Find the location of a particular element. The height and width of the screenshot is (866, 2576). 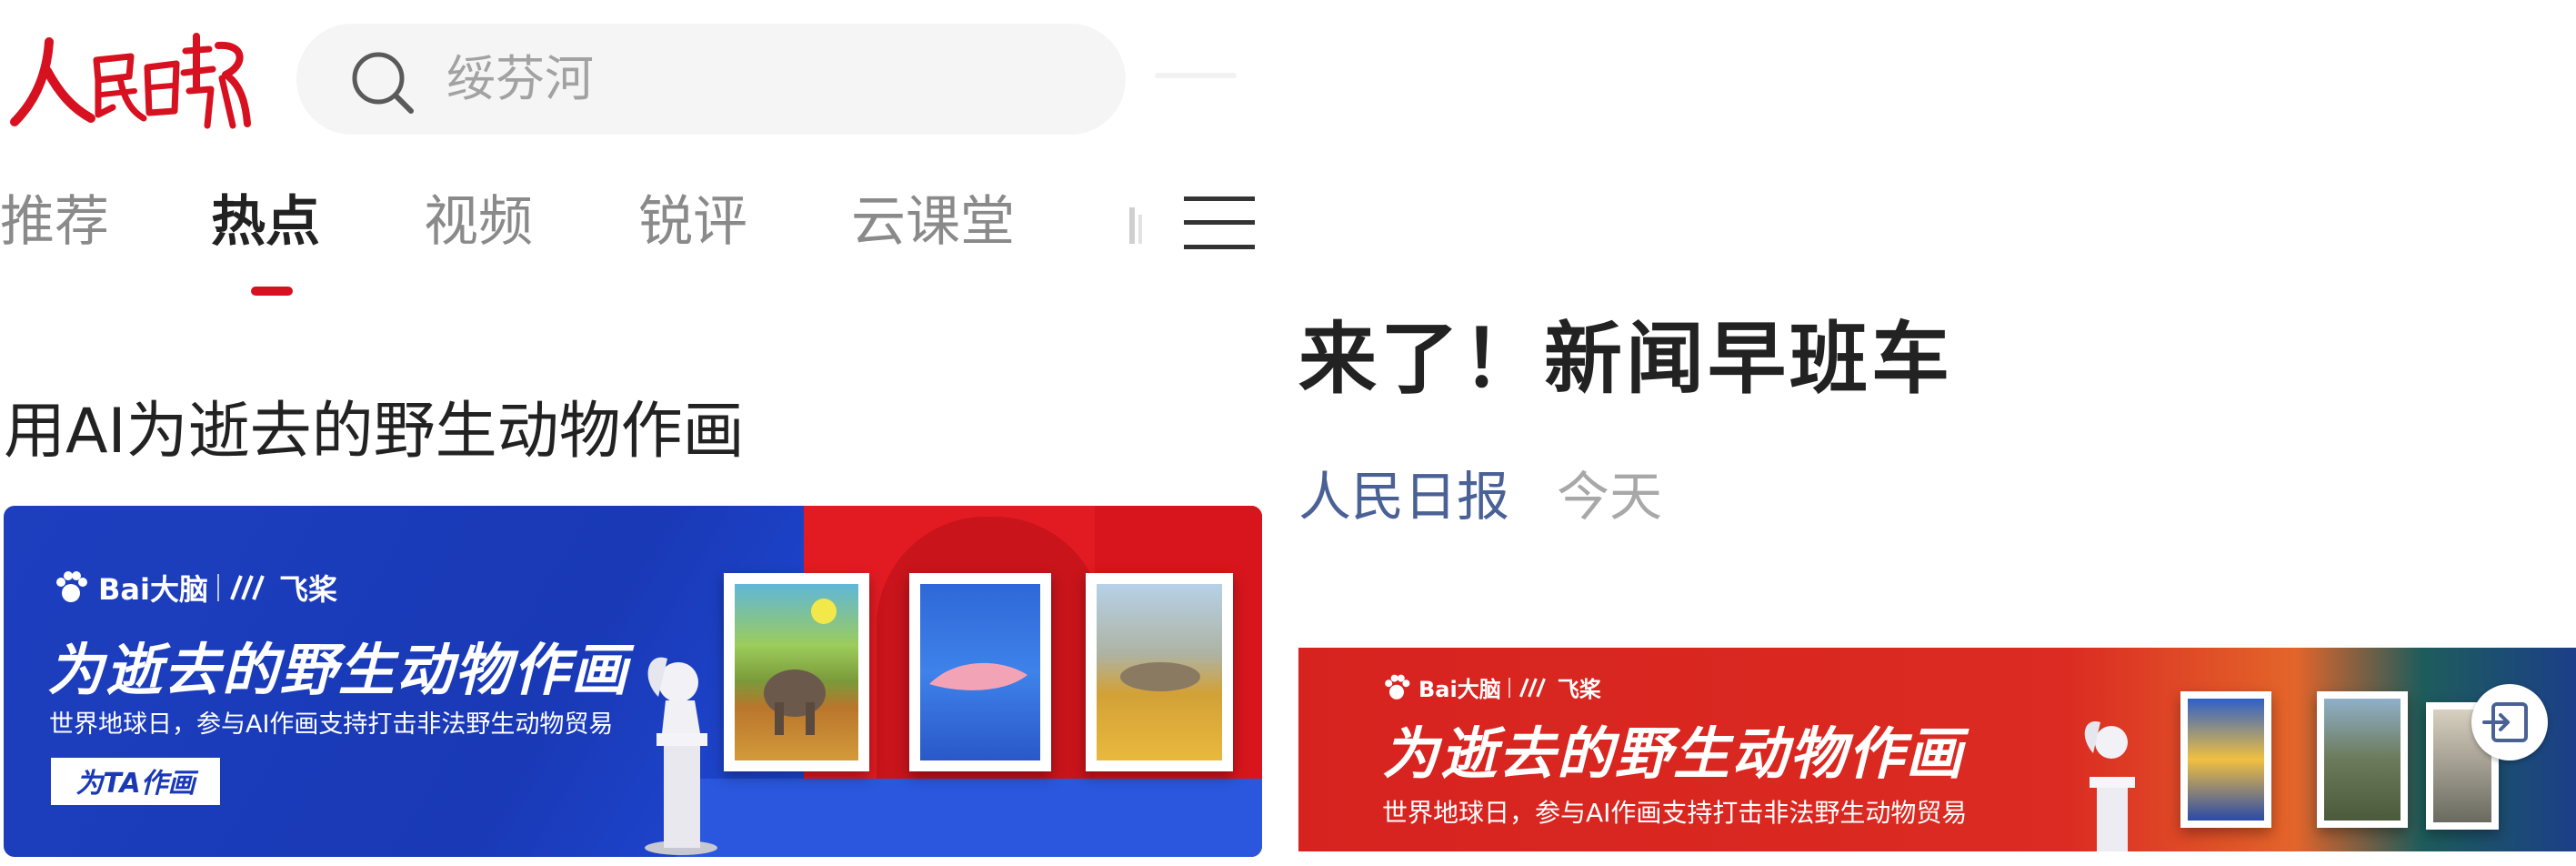

tab-overflow-fade is located at coordinates (1145, 223).